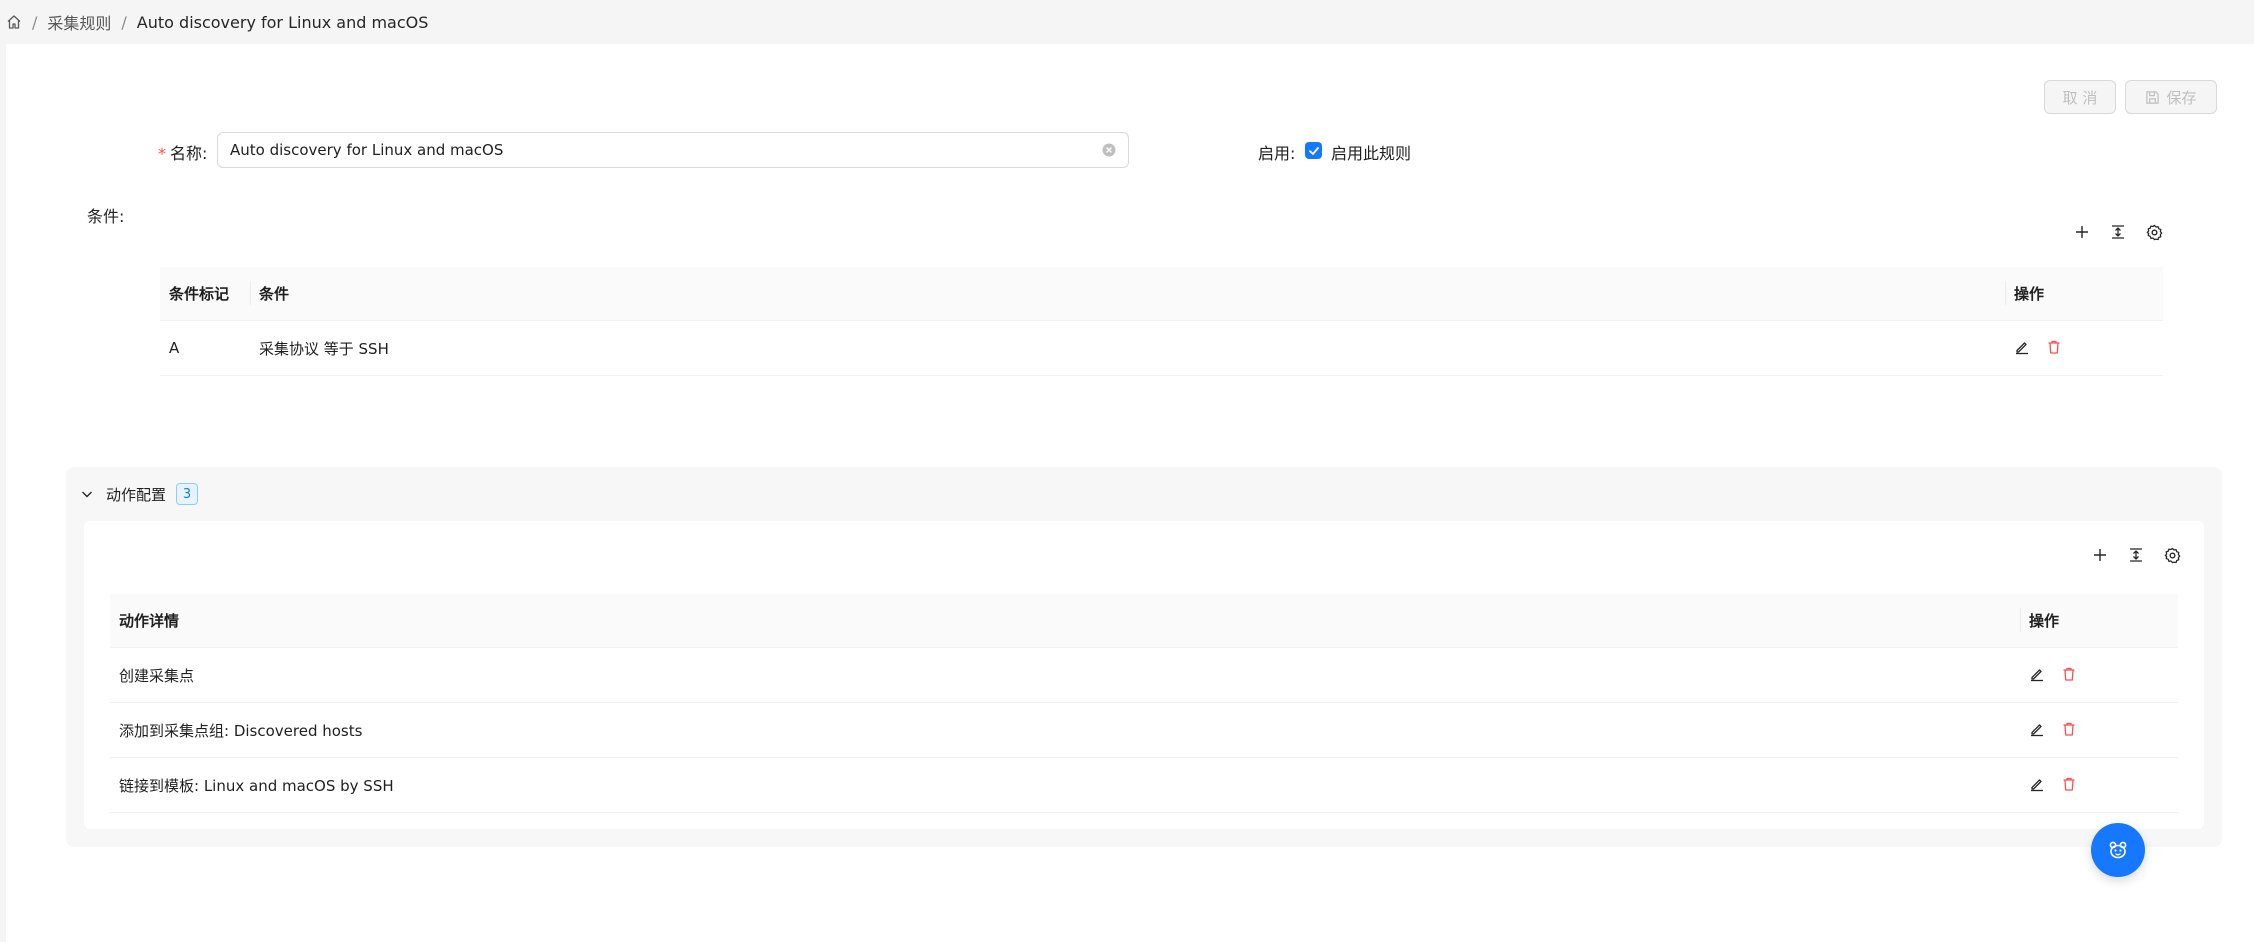 The width and height of the screenshot is (2254, 942). I want to click on table-row: 添加到采集点组: Discovered hosts, so click(1144, 730).